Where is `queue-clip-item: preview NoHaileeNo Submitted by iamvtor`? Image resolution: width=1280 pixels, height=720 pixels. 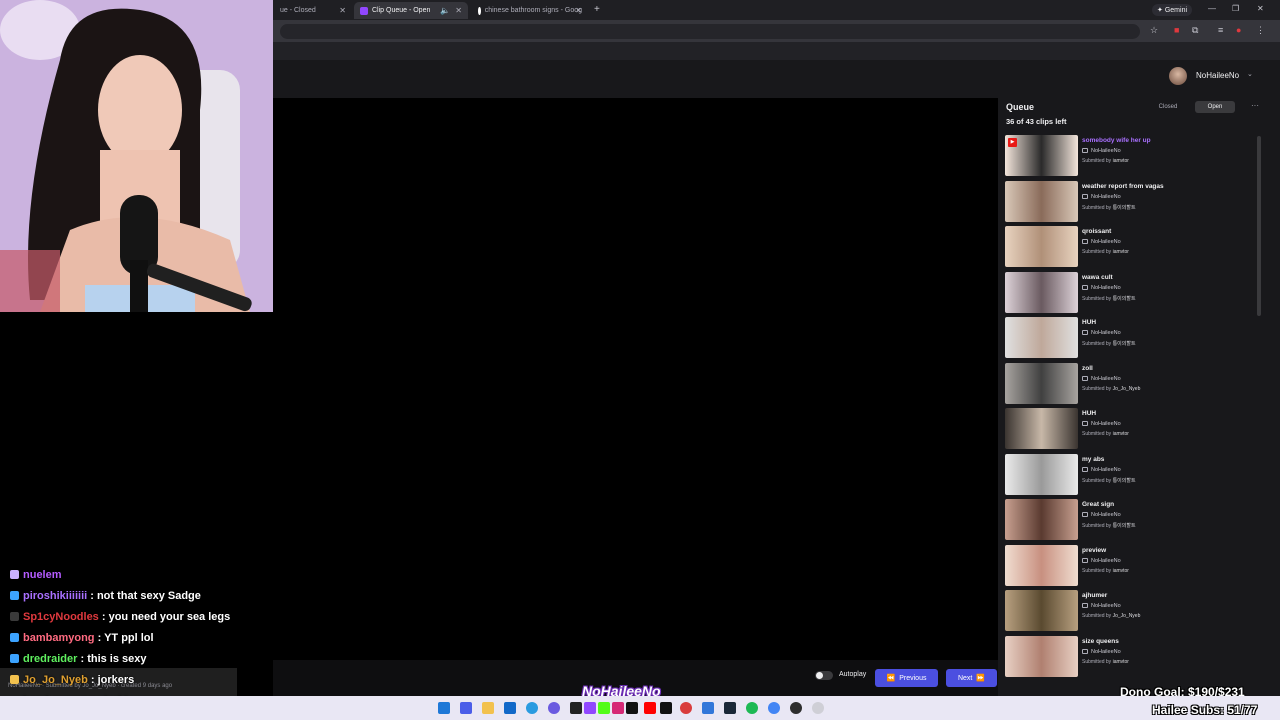 queue-clip-item: preview NoHaileeNo Submitted by iamvtor is located at coordinates (1129, 565).